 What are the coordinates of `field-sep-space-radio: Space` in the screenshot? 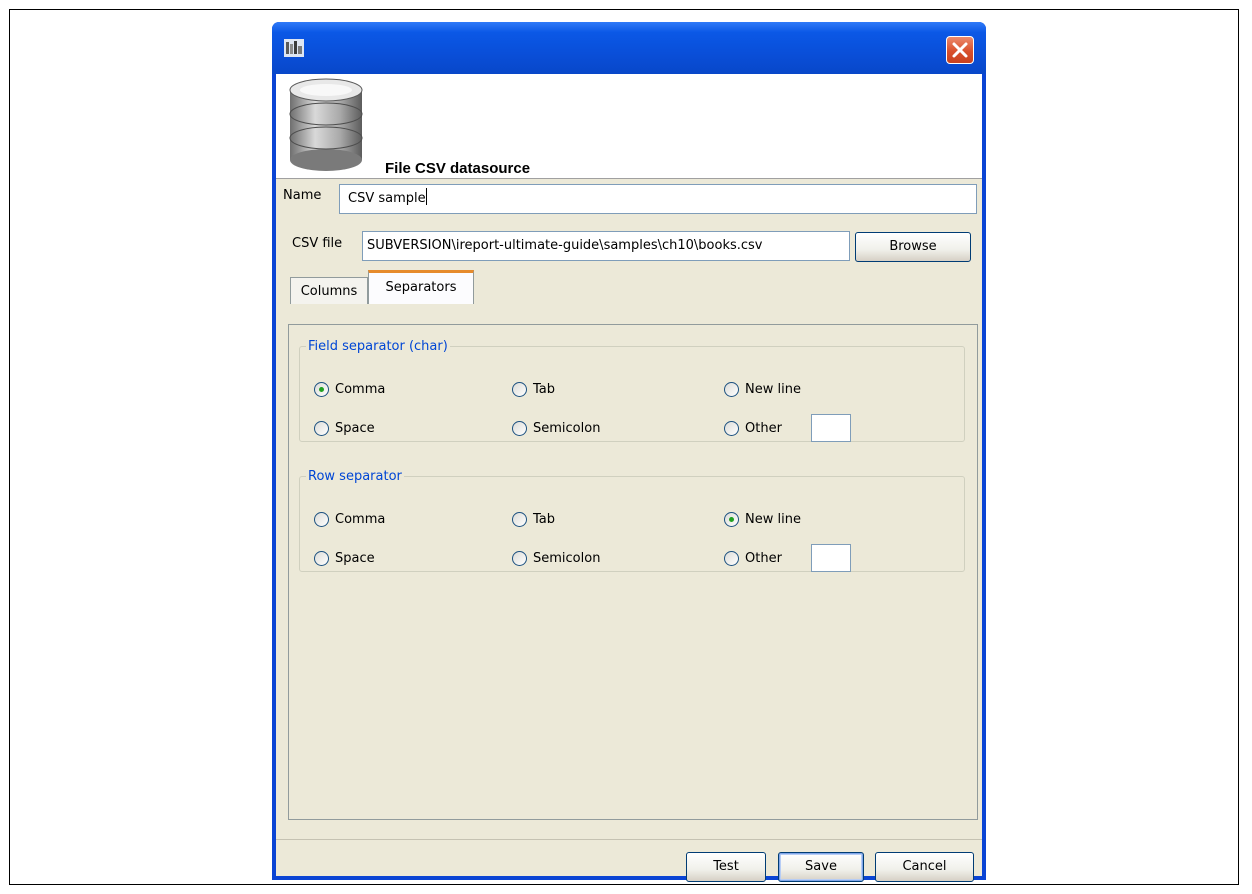 It's located at (344, 428).